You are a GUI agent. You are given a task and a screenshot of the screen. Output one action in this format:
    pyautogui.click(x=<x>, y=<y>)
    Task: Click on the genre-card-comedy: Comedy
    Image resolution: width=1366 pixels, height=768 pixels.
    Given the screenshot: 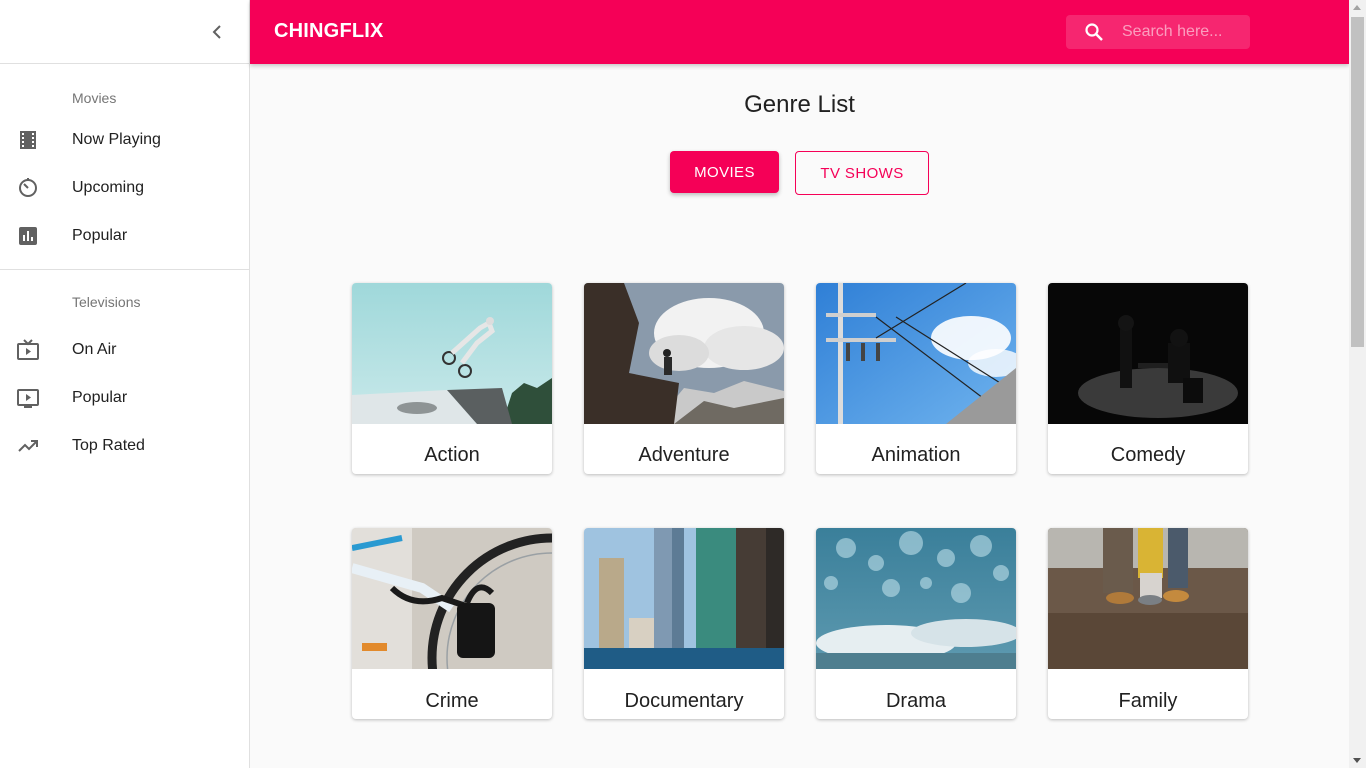 What is the action you would take?
    pyautogui.click(x=1148, y=378)
    